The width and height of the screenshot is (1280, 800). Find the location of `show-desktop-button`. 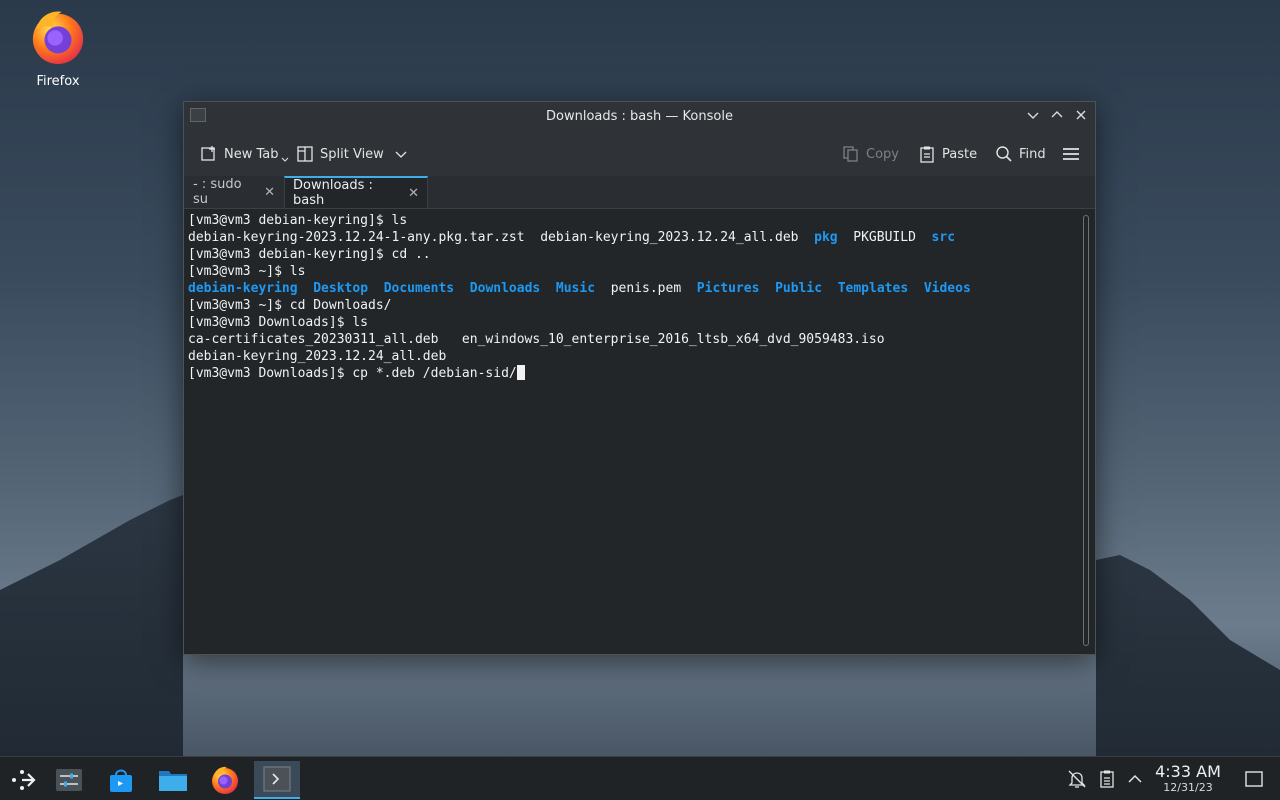

show-desktop-button is located at coordinates (1254, 779).